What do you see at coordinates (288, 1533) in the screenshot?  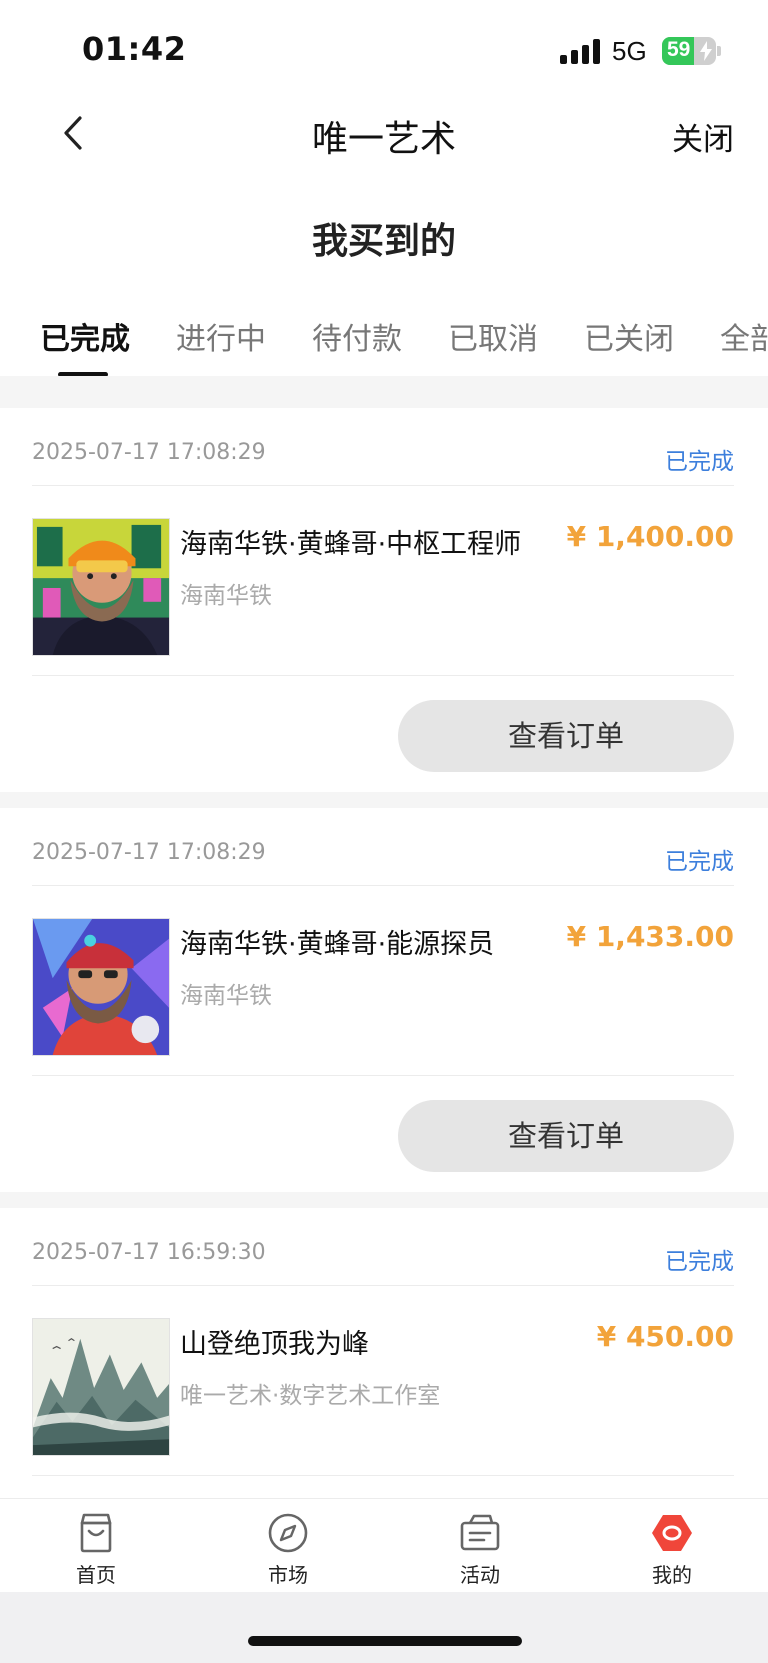 I see `compass-icon` at bounding box center [288, 1533].